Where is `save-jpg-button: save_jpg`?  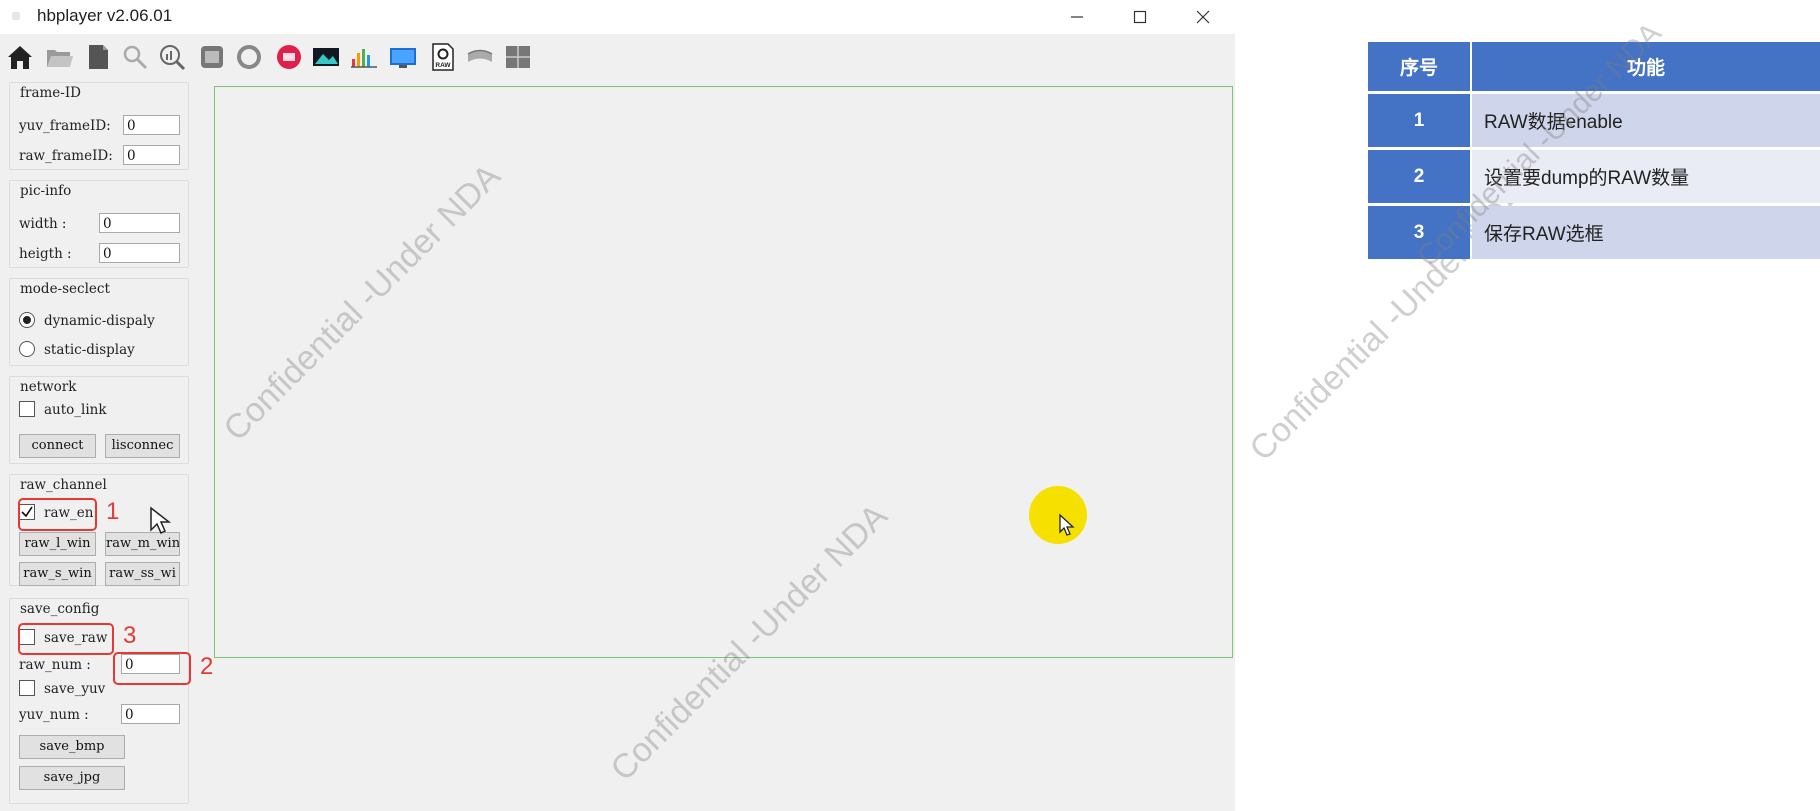
save-jpg-button: save_jpg is located at coordinates (72, 778).